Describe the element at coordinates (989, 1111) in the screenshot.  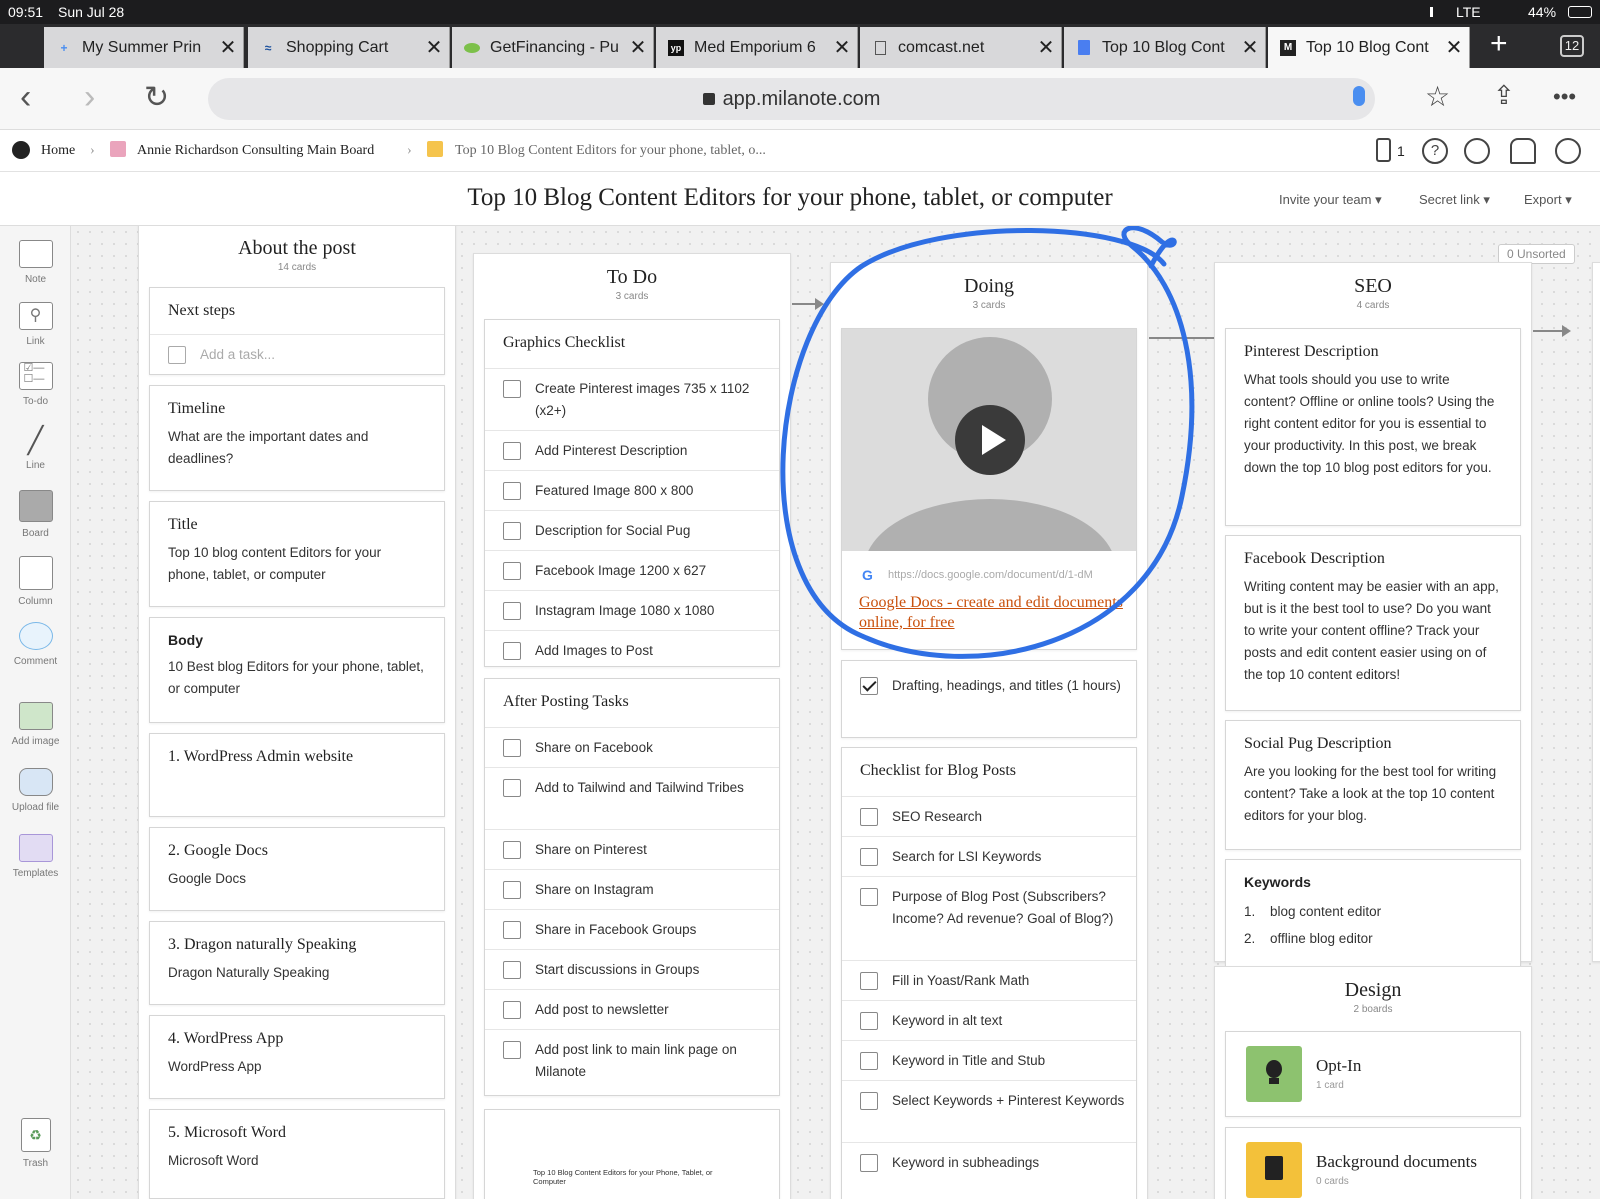
I see `todo-item: Select Keywords + Pinterest Keywords` at that location.